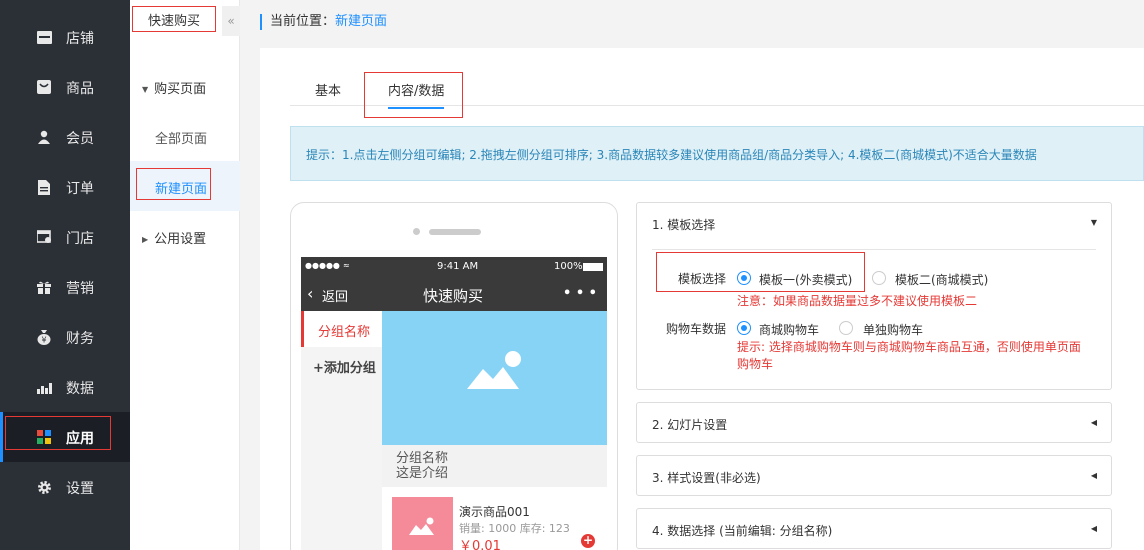 The height and width of the screenshot is (550, 1144). Describe the element at coordinates (568, 266) in the screenshot. I see `battery-text: 100%` at that location.